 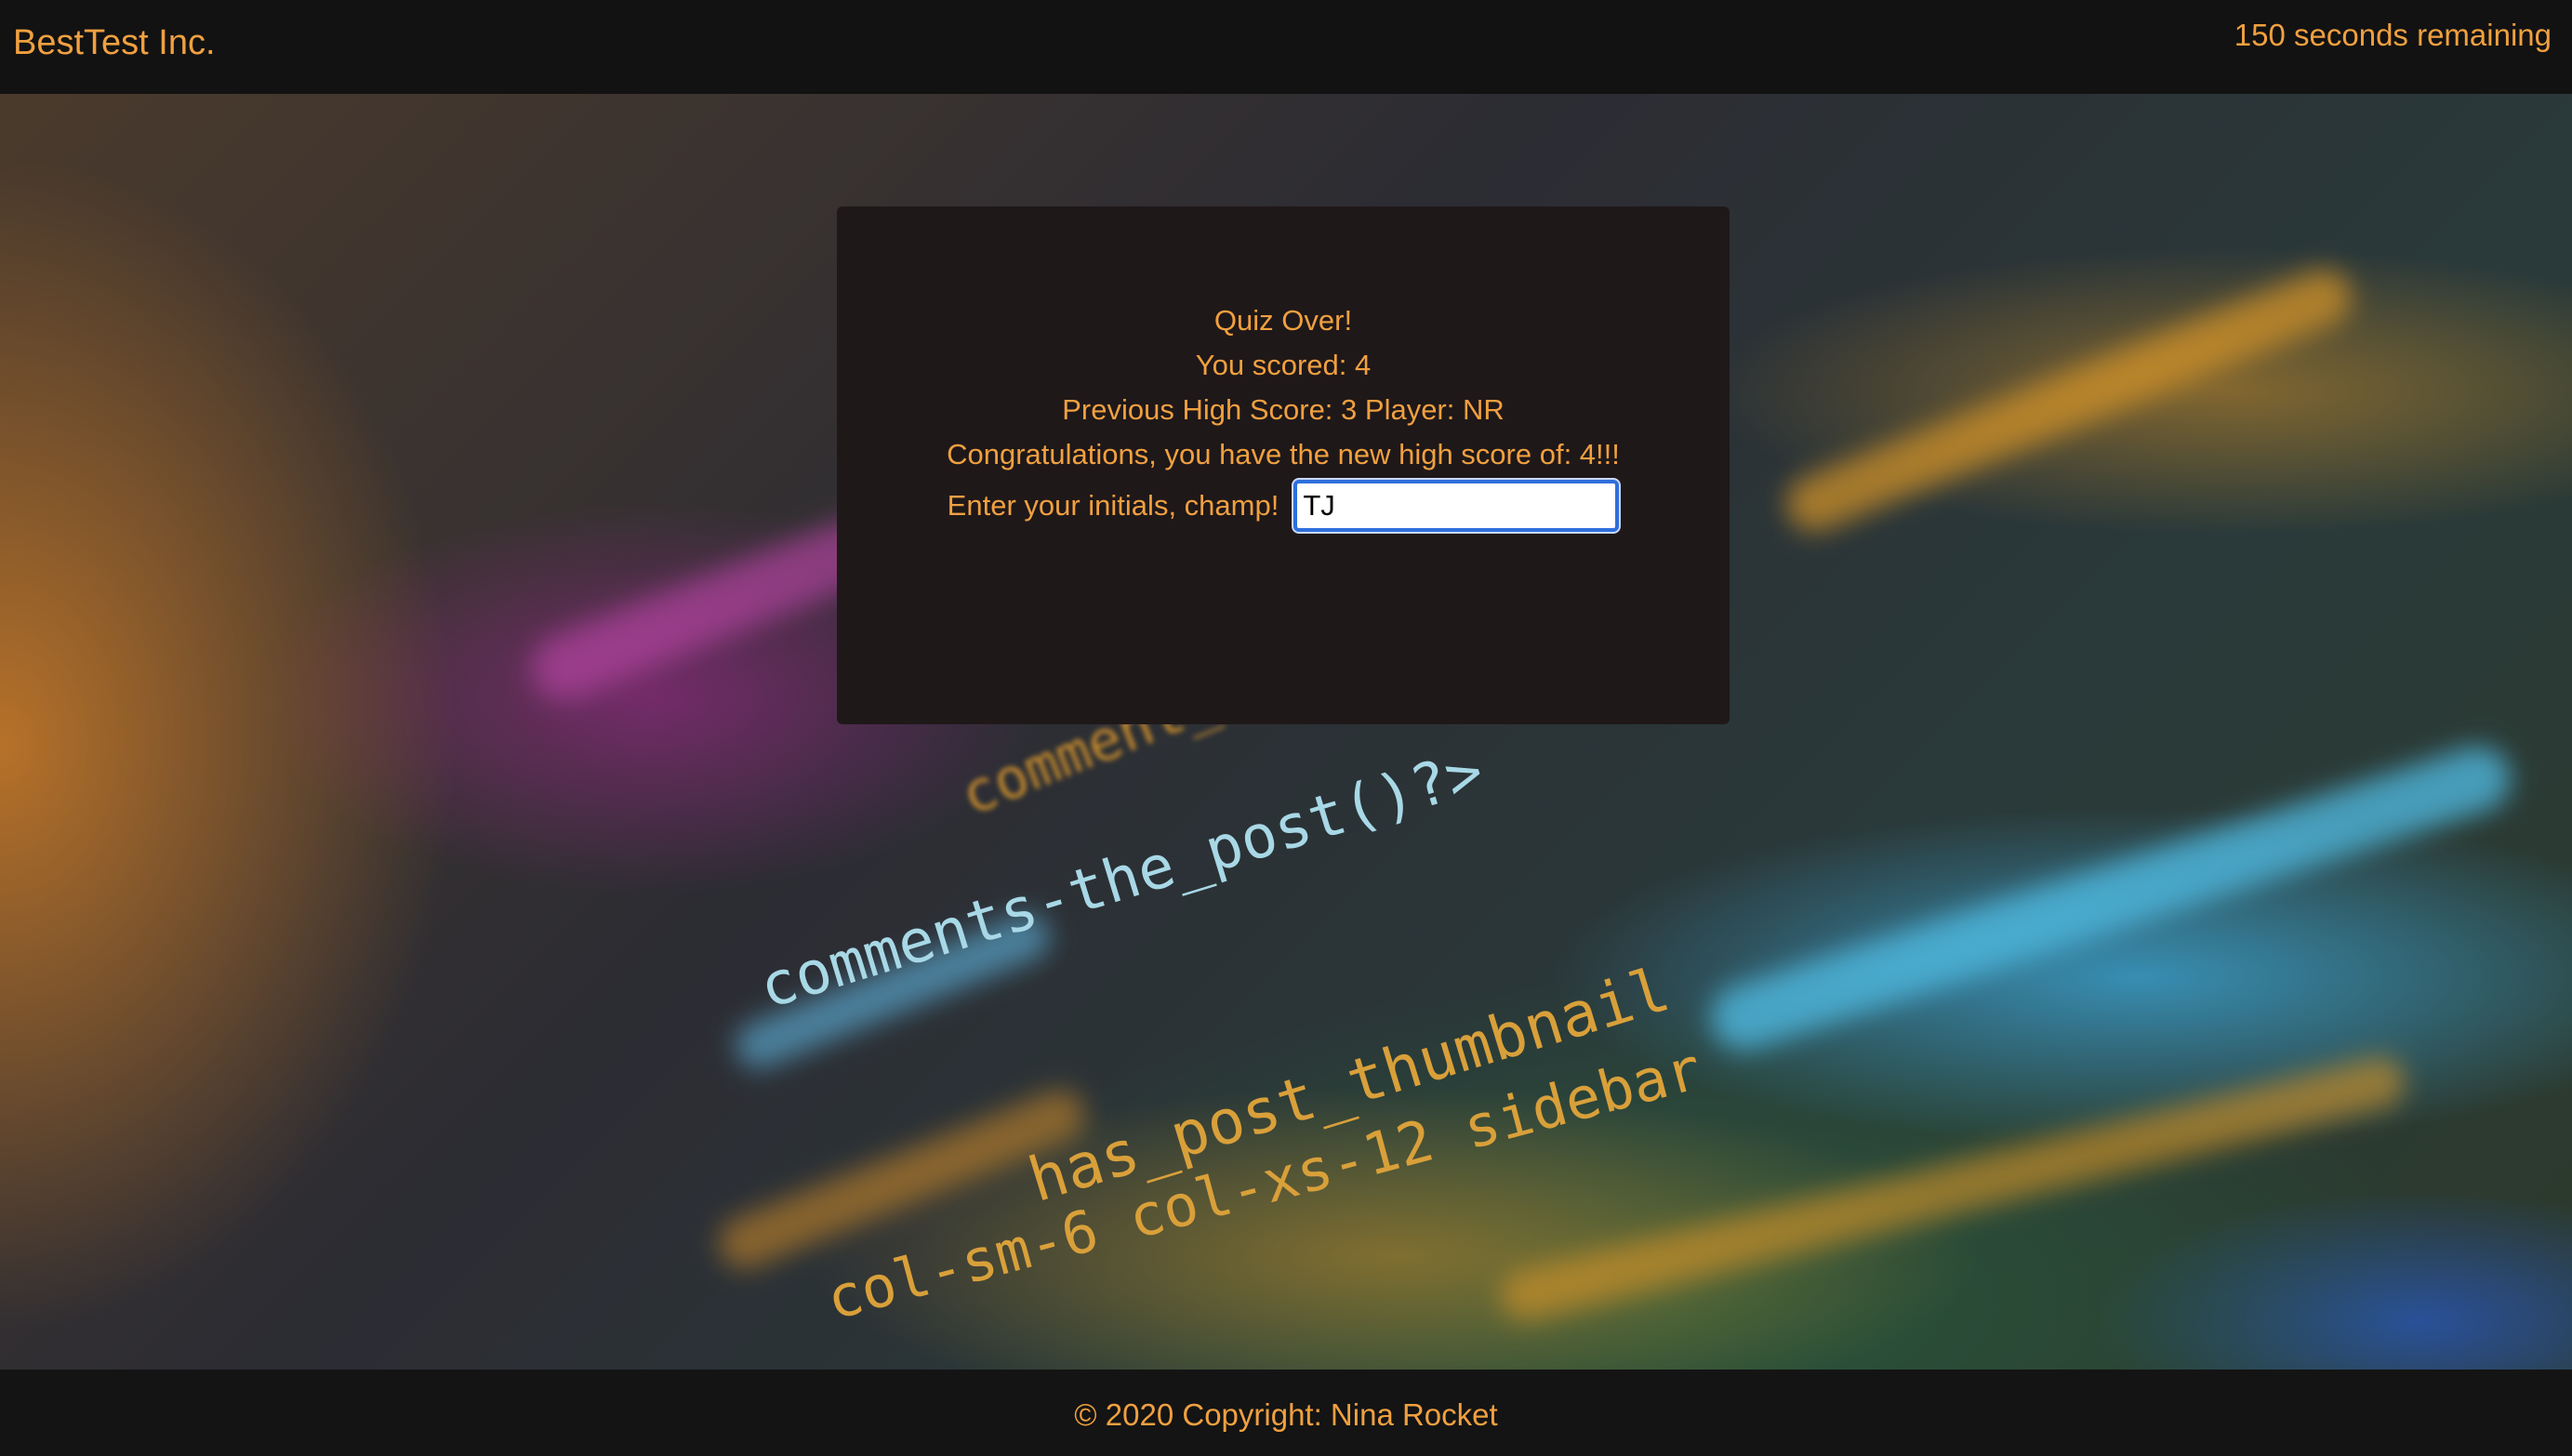 I want to click on footer: © 2020 Copyright: Nina Rocket, so click(x=1286, y=1411).